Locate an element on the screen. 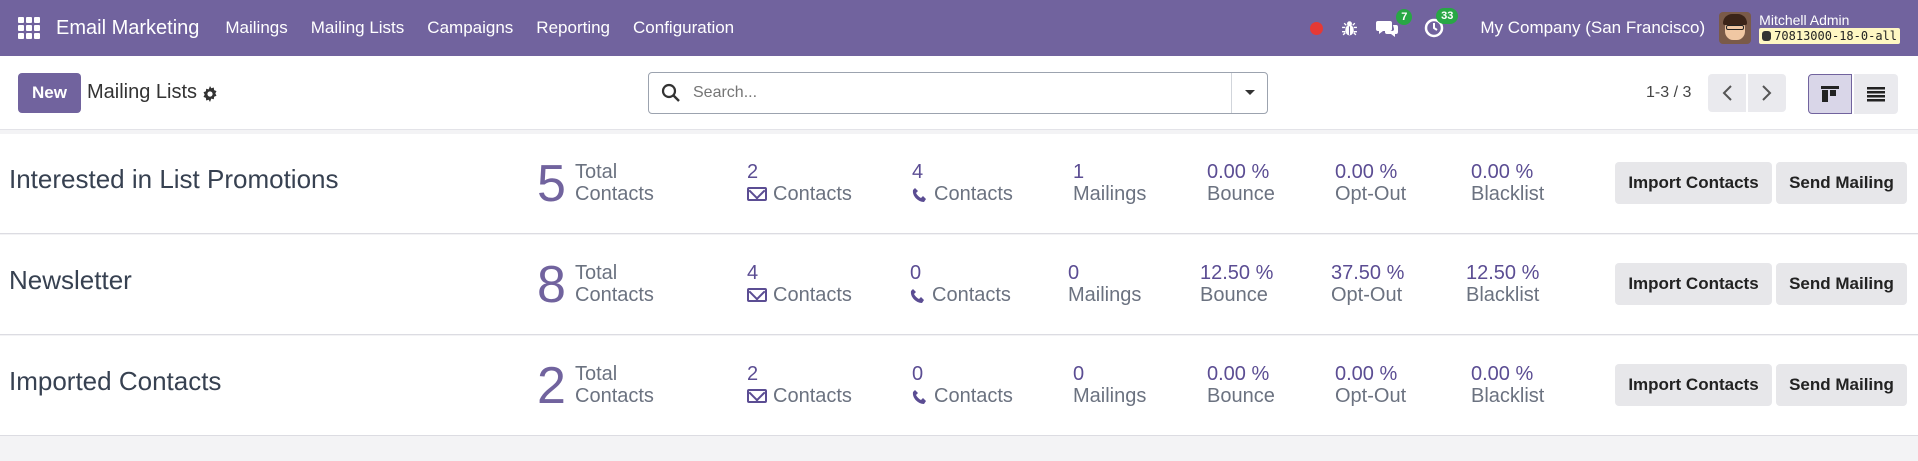 Image resolution: width=1918 pixels, height=461 pixels. search-options-toggle is located at coordinates (1249, 92).